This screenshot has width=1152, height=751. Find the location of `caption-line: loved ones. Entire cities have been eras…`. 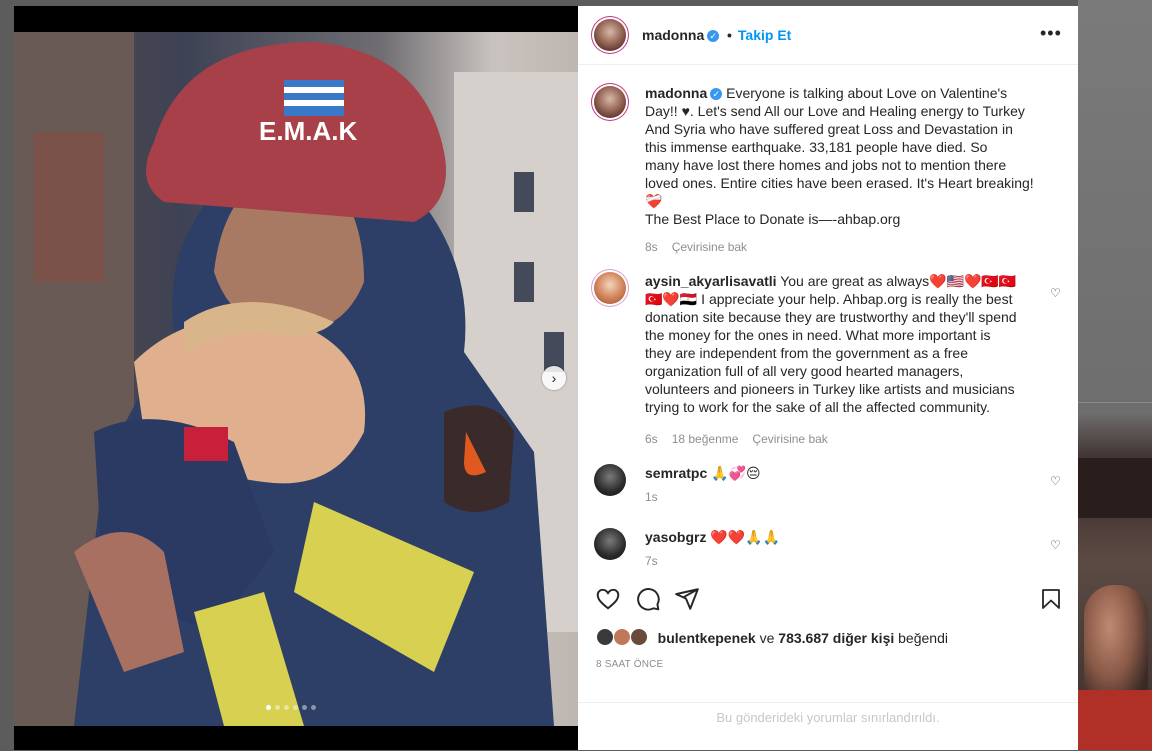

caption-line: loved ones. Entire cities have been eras… is located at coordinates (839, 183).